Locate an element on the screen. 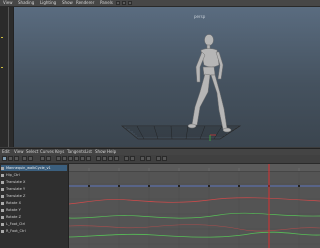  menu-lighting: Lighting is located at coordinates (48, 3).